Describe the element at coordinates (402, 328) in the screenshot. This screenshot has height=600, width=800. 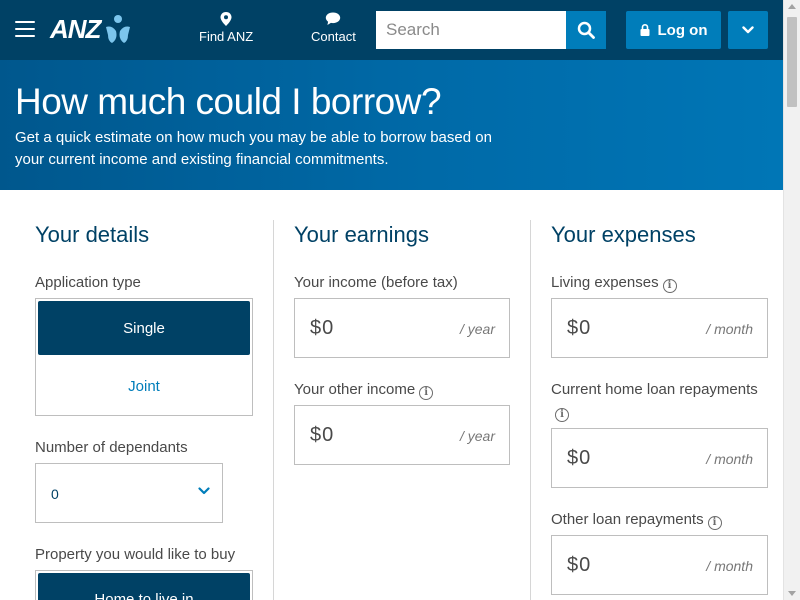
I see `income-input: $0 / year` at that location.